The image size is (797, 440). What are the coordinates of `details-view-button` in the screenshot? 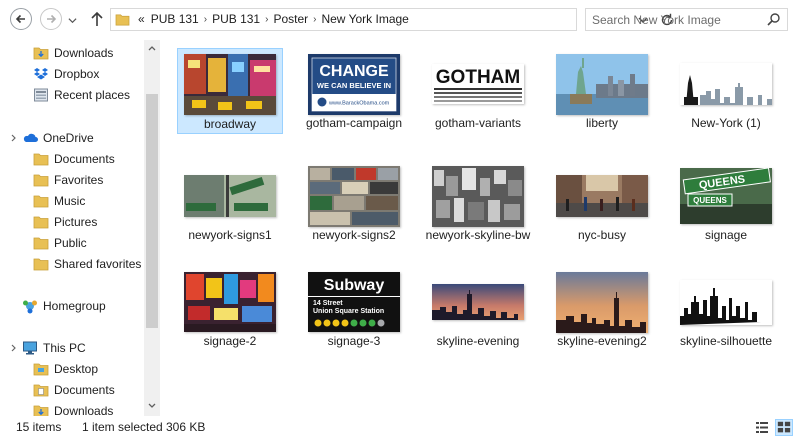 It's located at (762, 427).